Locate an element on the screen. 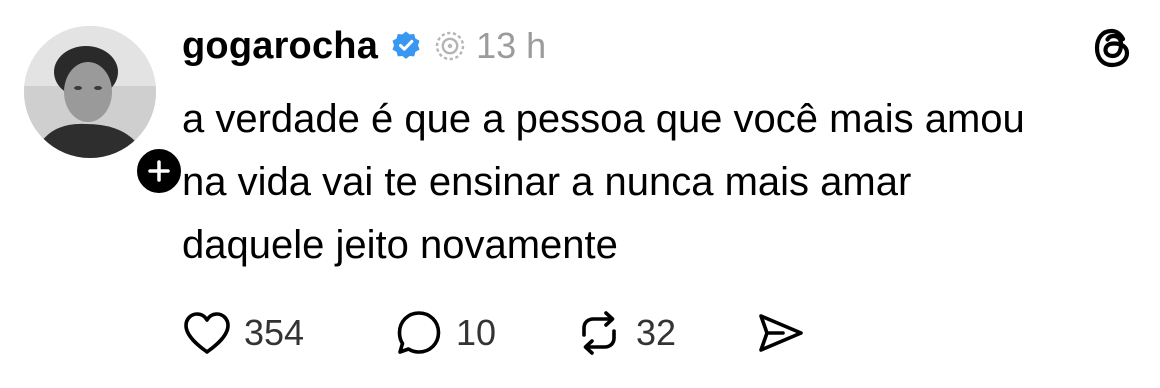 Image resolution: width=1160 pixels, height=388 pixels. post-actions: 354 10 32 is located at coordinates (532, 333).